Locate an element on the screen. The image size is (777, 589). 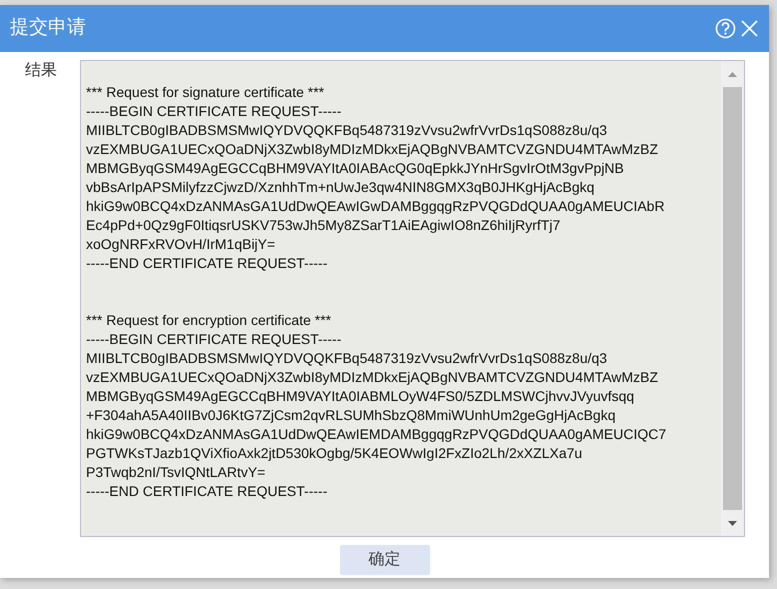
confirm-button: 确定 is located at coordinates (385, 560).